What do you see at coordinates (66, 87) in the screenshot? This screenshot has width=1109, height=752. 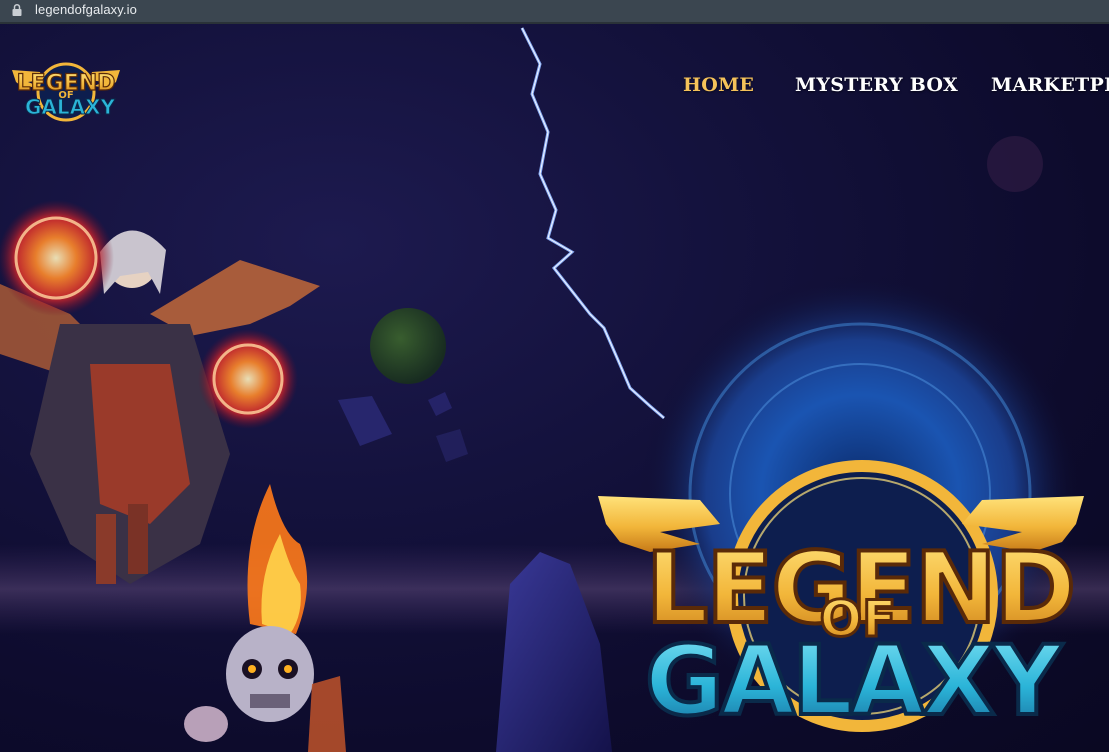 I see `site-logo: LEGEND OF GALAXY` at bounding box center [66, 87].